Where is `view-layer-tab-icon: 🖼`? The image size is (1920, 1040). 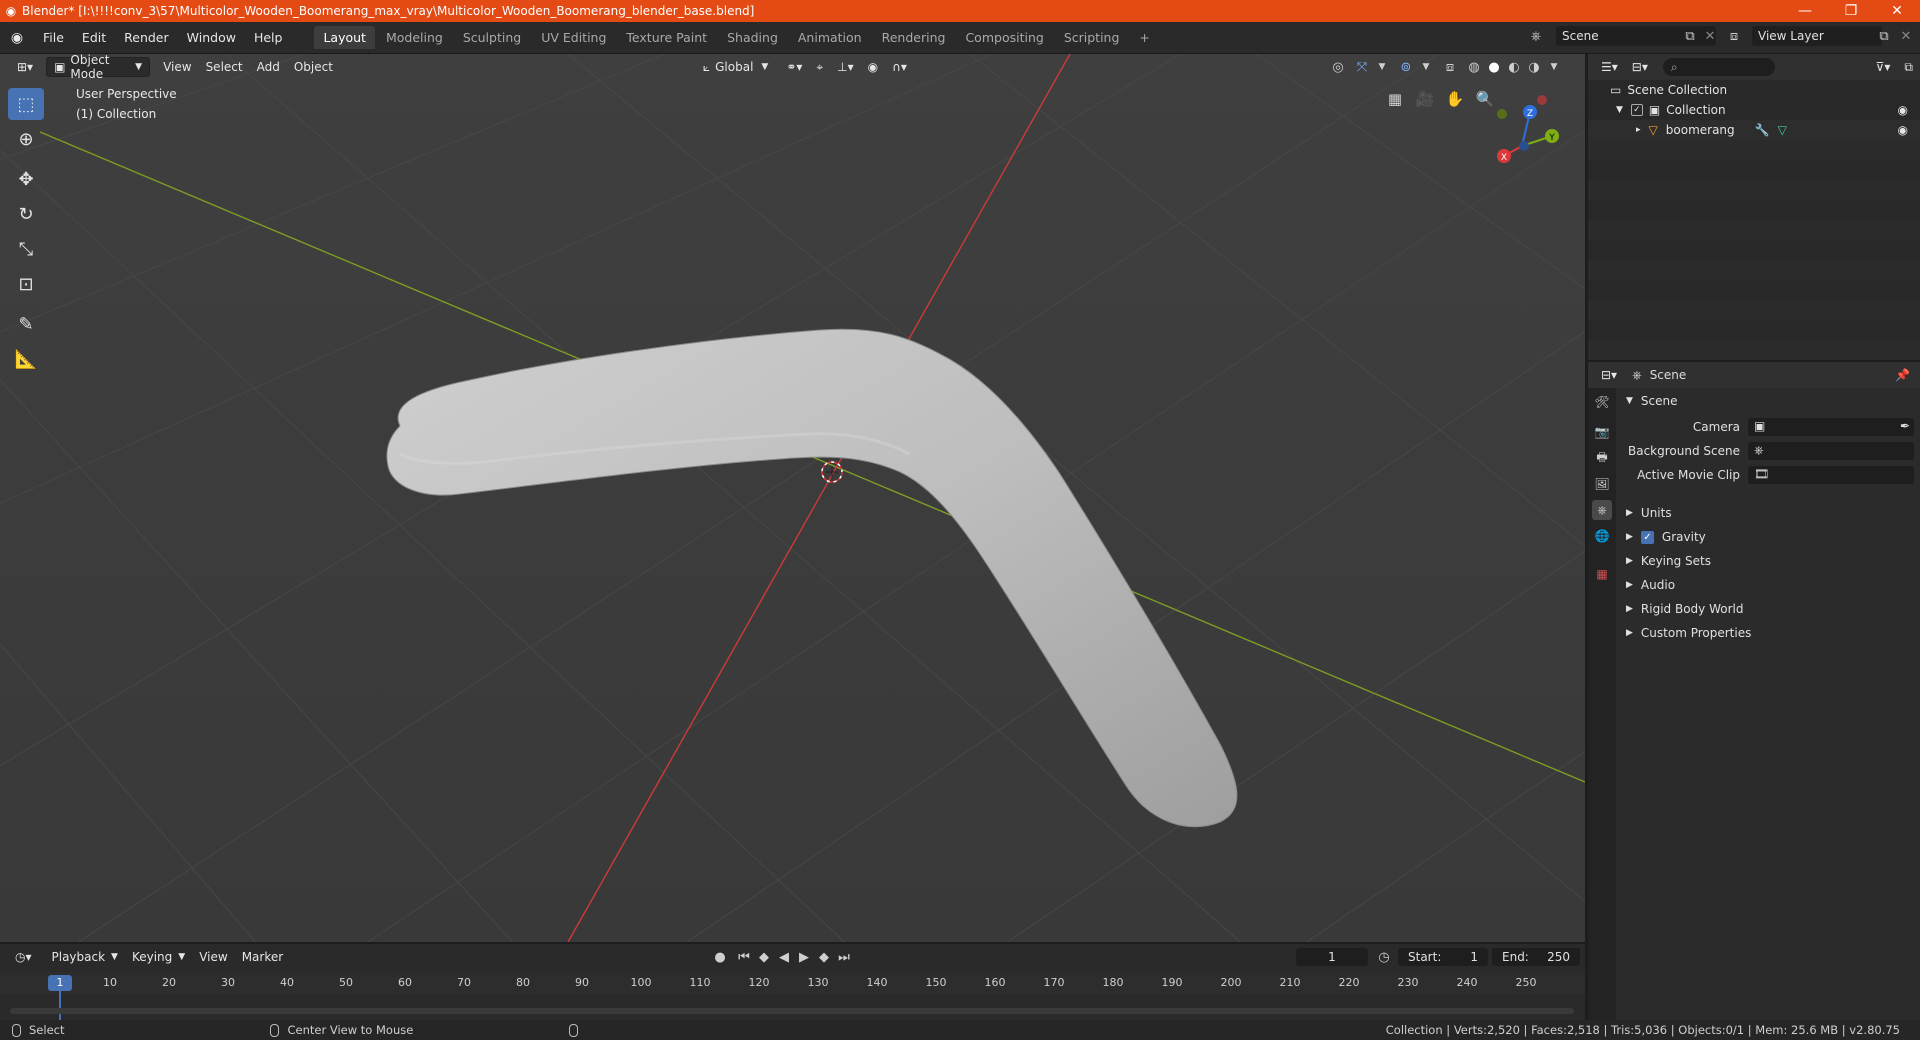 view-layer-tab-icon: 🖼 is located at coordinates (1602, 484).